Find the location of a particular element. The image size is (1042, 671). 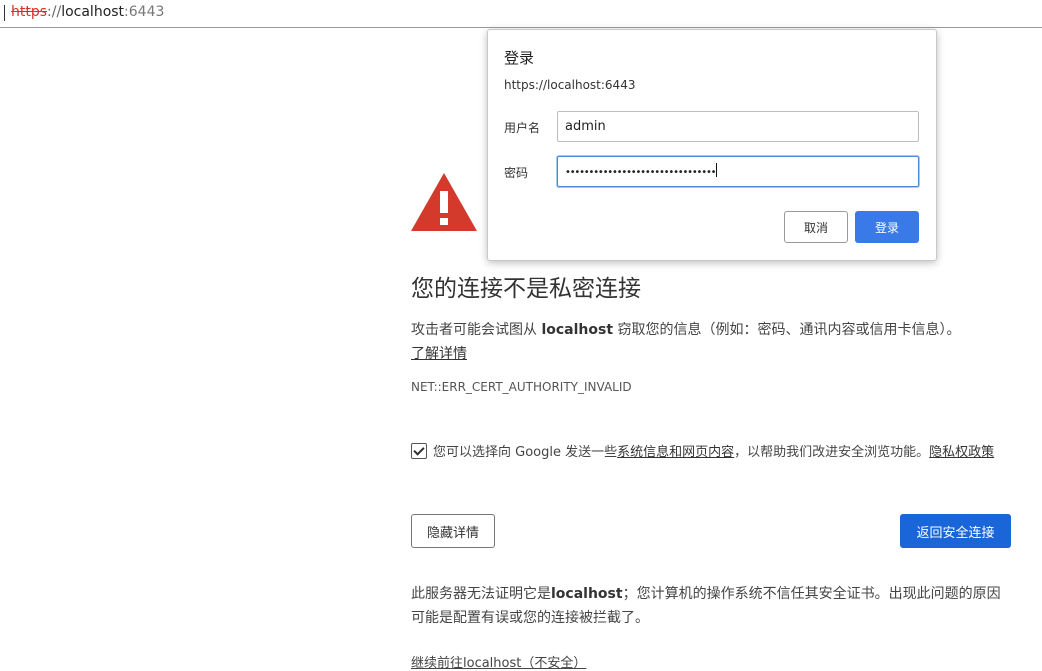

password-field: •••••••••••••••••••••••••••••••• is located at coordinates (738, 171).